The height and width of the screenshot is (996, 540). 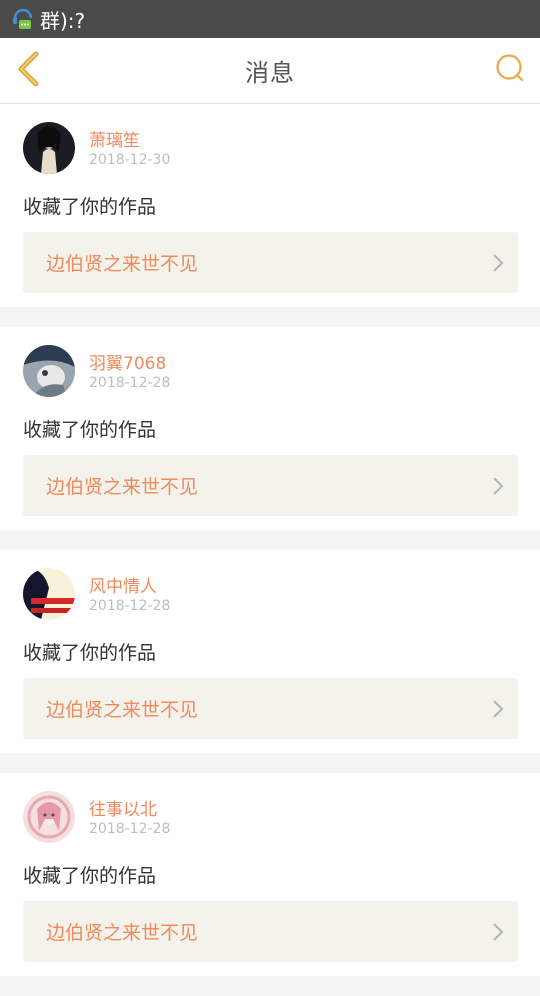 I want to click on chevron-left-icon, so click(x=29, y=71).